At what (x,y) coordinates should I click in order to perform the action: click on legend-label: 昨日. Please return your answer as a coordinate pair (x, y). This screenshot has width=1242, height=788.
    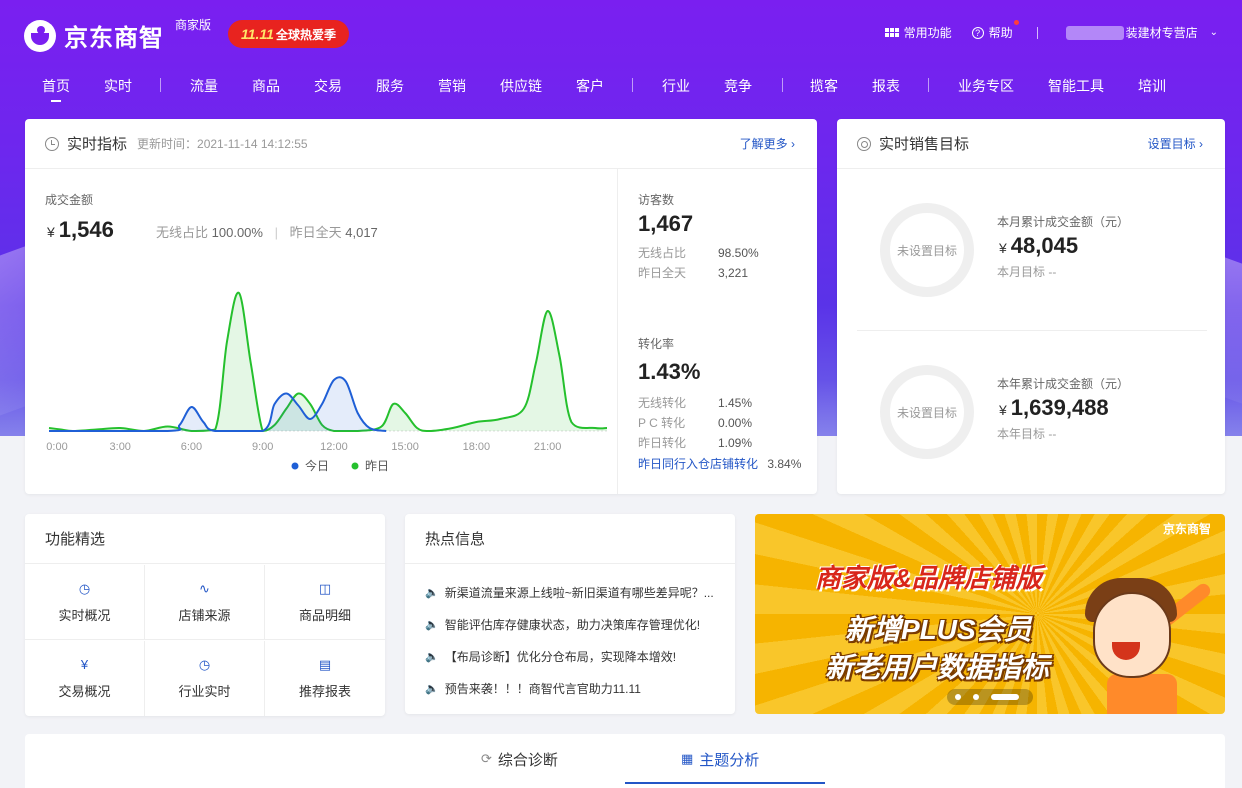
    Looking at the image, I should click on (377, 466).